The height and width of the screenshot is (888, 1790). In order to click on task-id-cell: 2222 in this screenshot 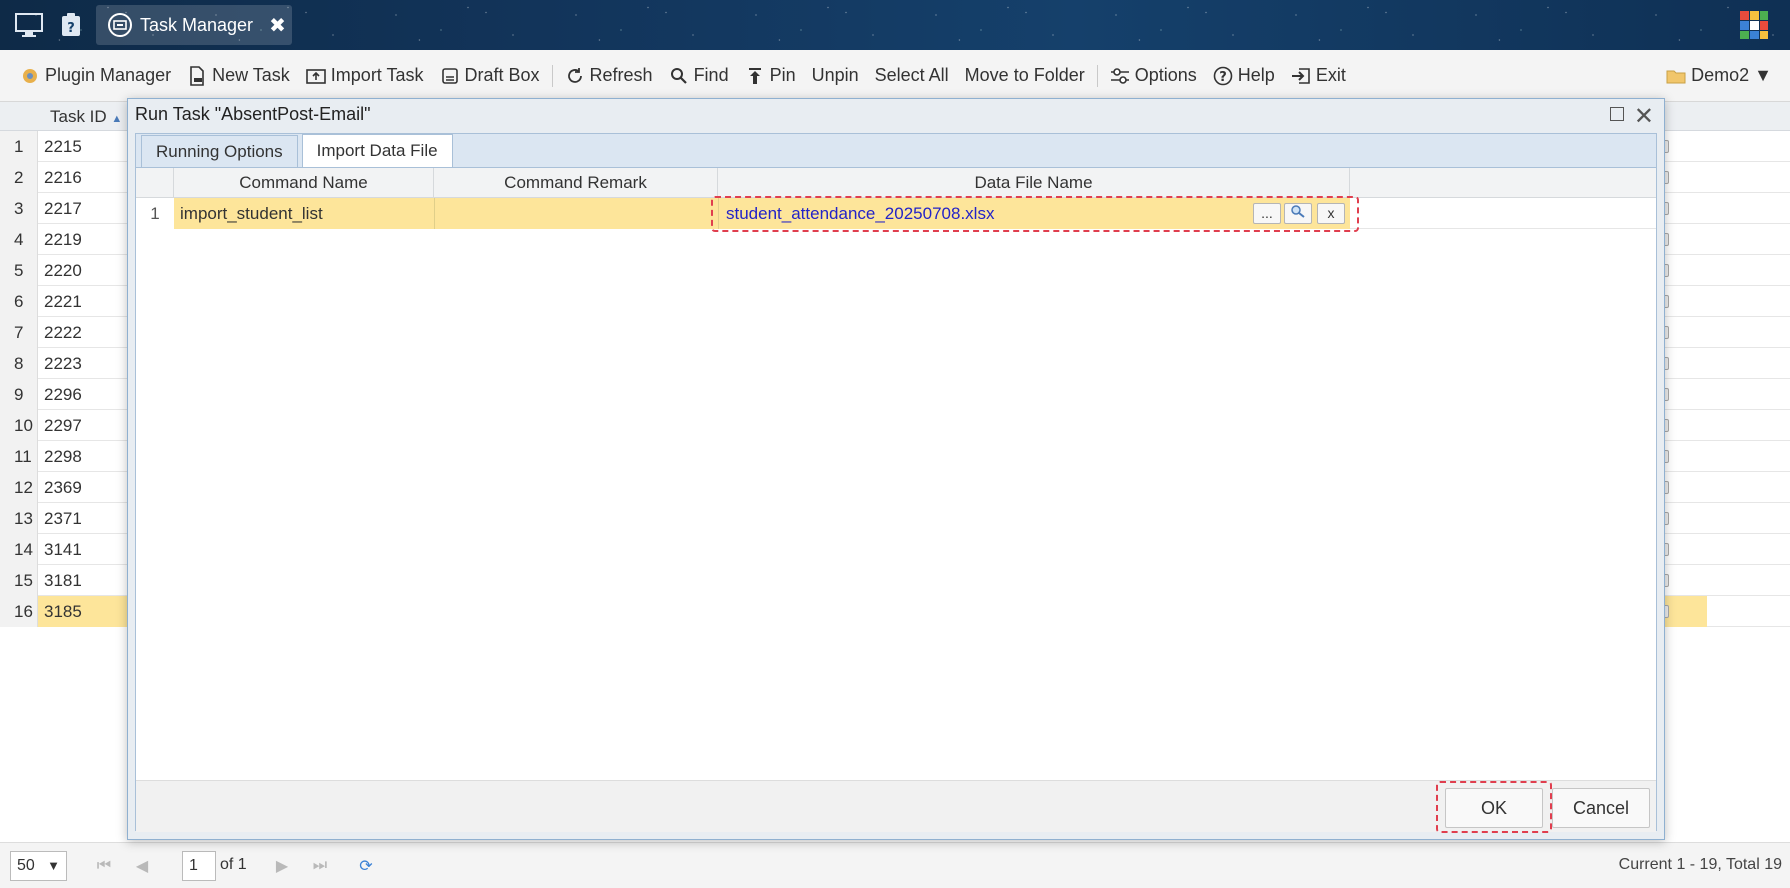, I will do `click(84, 332)`.